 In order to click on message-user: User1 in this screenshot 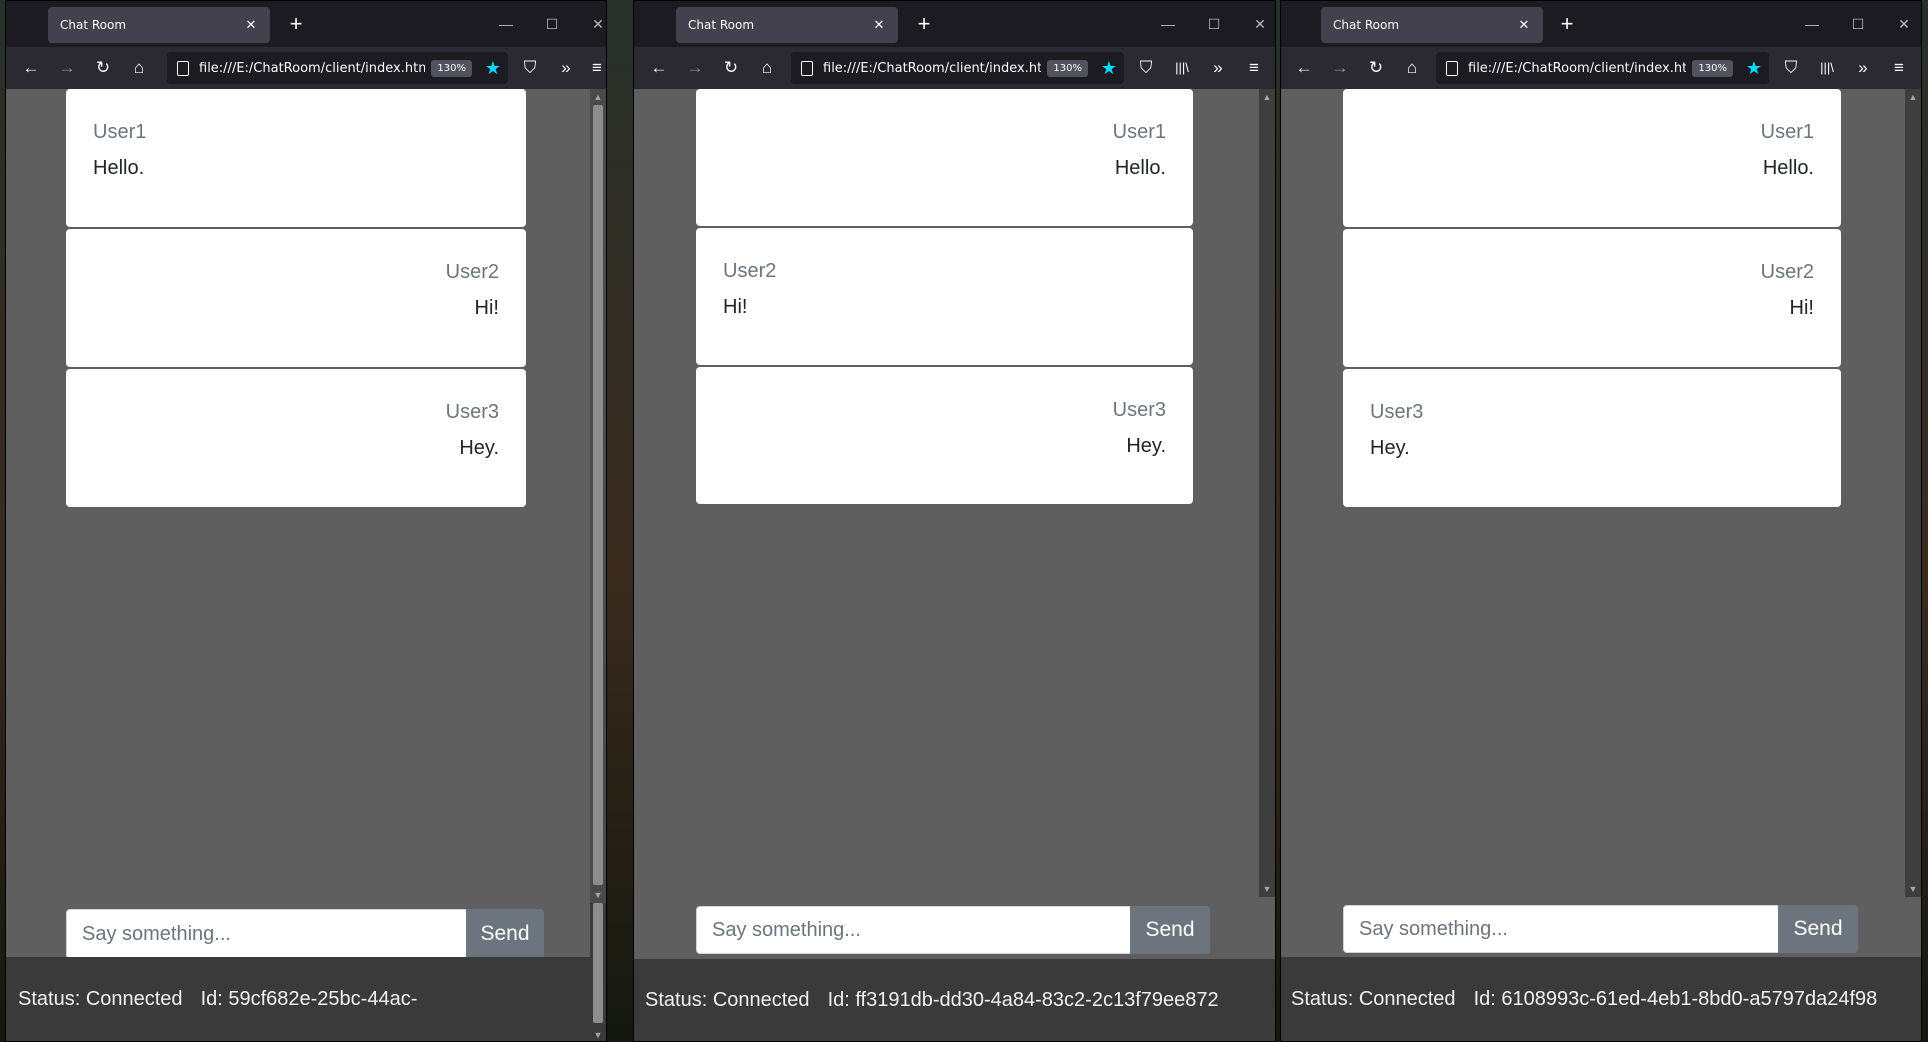, I will do `click(1787, 132)`.